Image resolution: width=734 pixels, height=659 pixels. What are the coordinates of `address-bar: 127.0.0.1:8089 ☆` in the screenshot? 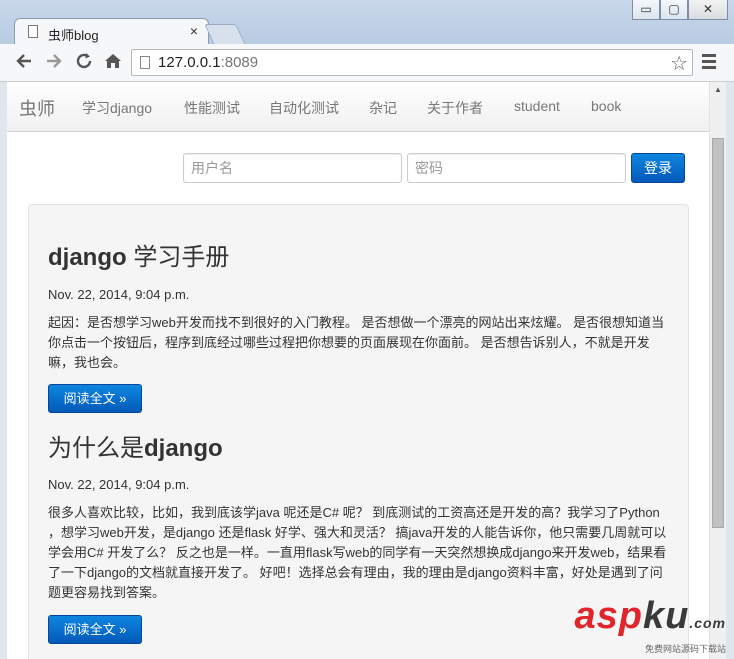 It's located at (412, 62).